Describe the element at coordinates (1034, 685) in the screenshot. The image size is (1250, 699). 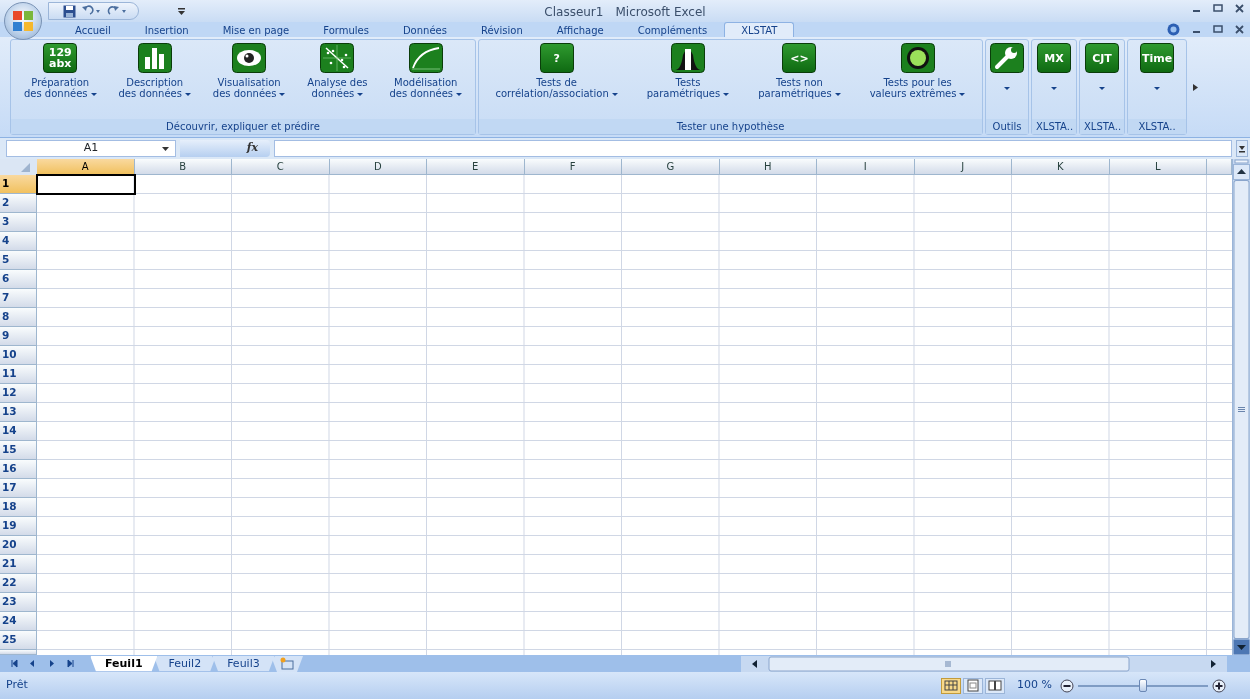
I see `zoom-level: 100 %` at that location.